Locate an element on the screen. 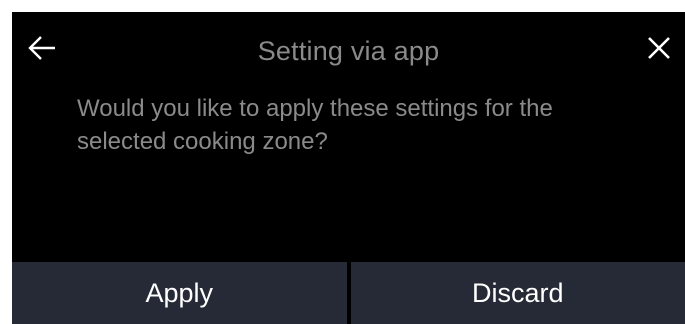  discard-button: Discard is located at coordinates (517, 293).